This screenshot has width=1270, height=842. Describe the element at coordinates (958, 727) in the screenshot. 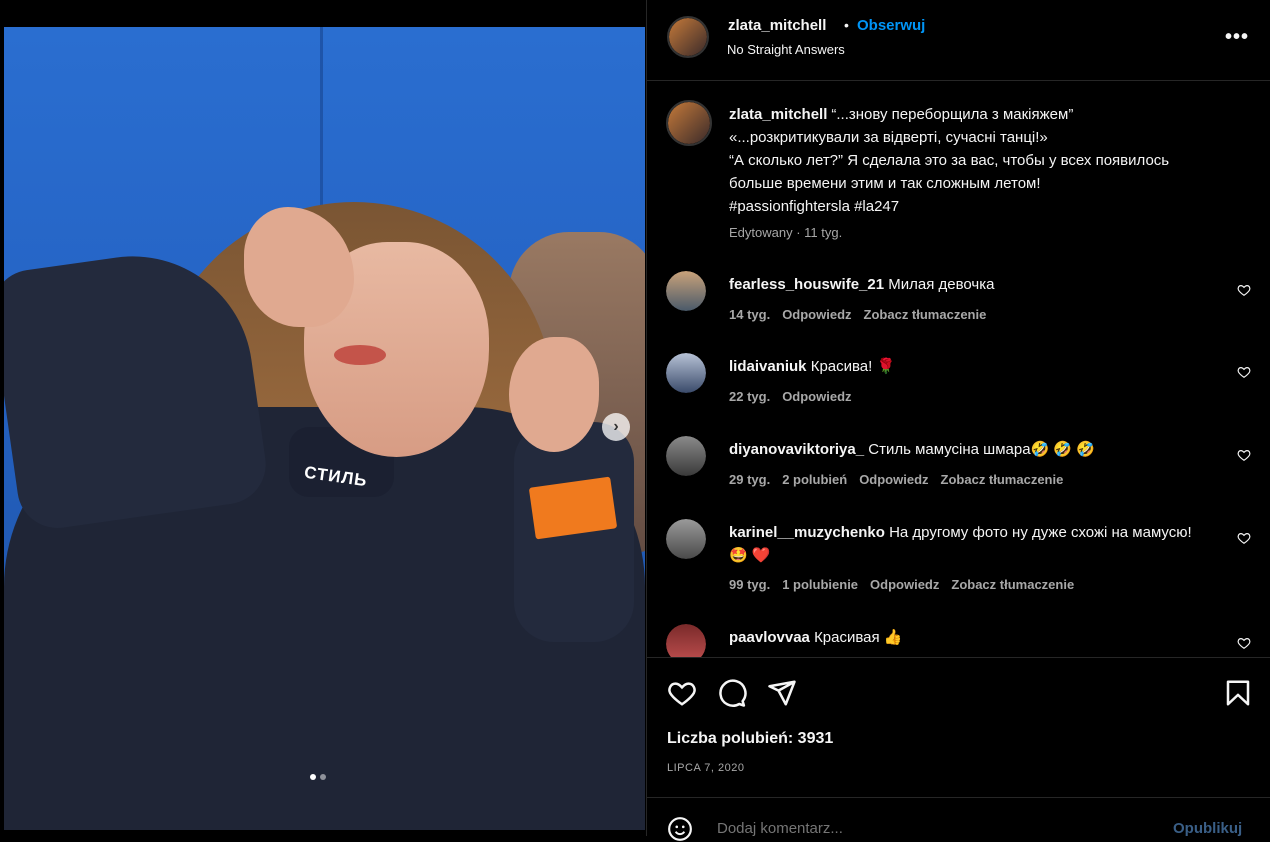

I see `post-actions: Liczba polubień: 3931 LIPCA 7, 2020` at that location.